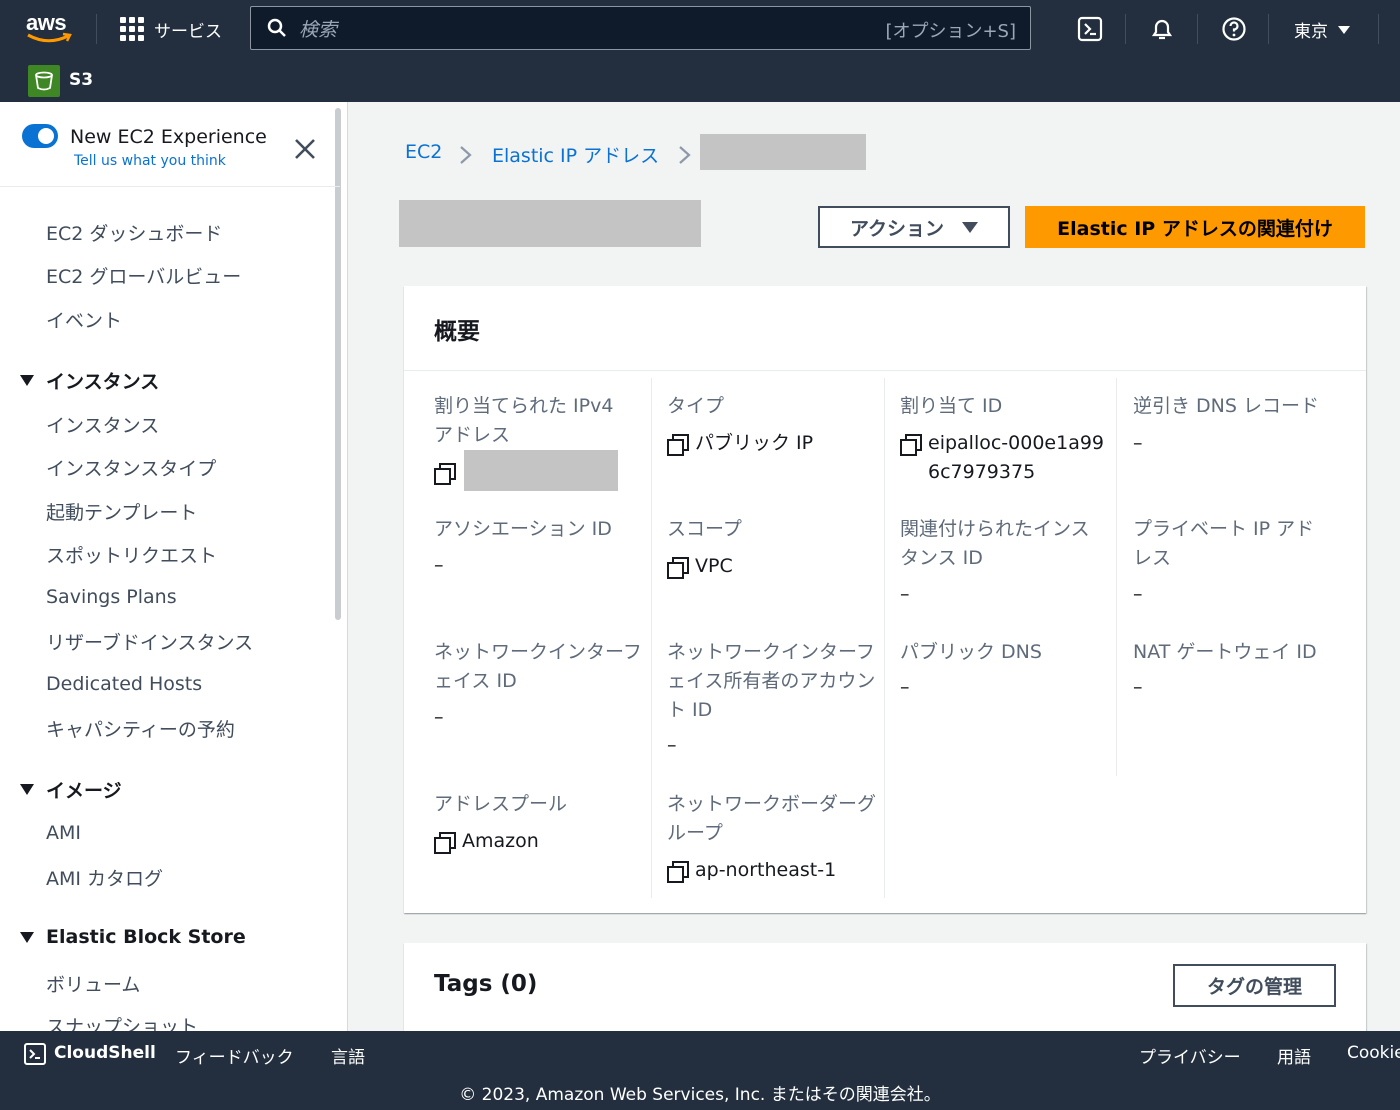 The width and height of the screenshot is (1400, 1110). Describe the element at coordinates (89, 380) in the screenshot. I see `sidebar-section-instances: インスタンス` at that location.